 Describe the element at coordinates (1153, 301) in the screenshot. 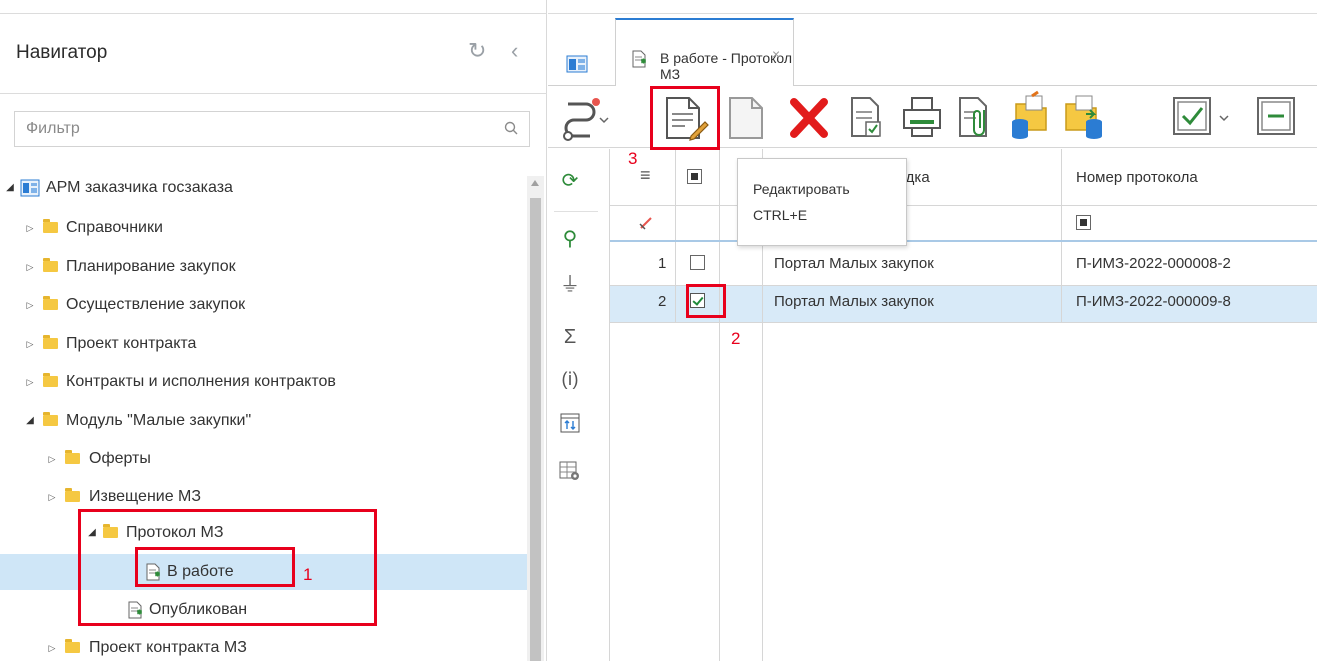

I see `cell-protocol-number: П-ИМЗ-2022-000009-8` at that location.